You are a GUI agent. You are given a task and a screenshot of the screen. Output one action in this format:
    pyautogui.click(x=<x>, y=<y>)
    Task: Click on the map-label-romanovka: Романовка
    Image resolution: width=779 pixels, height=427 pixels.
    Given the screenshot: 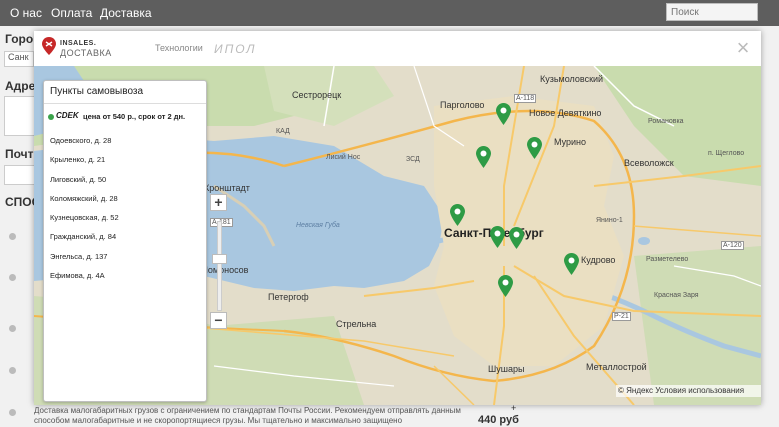 What is the action you would take?
    pyautogui.click(x=666, y=121)
    